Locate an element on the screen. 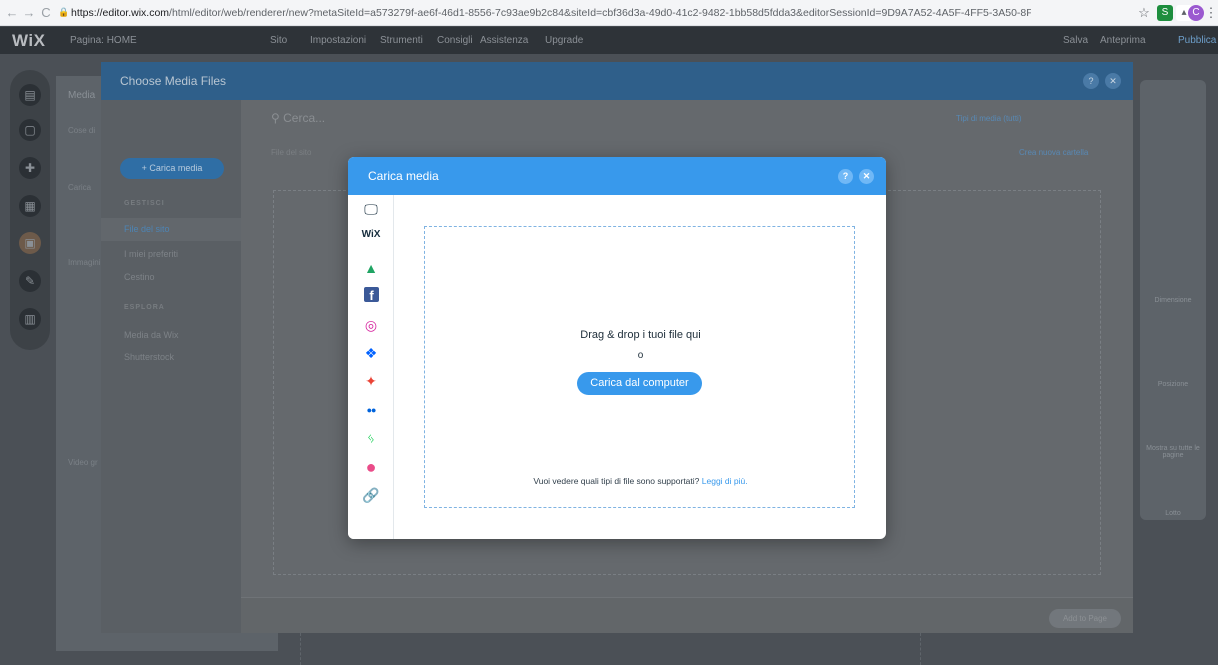 The height and width of the screenshot is (665, 1218). forward-arrow-icon: → is located at coordinates (29, 13).